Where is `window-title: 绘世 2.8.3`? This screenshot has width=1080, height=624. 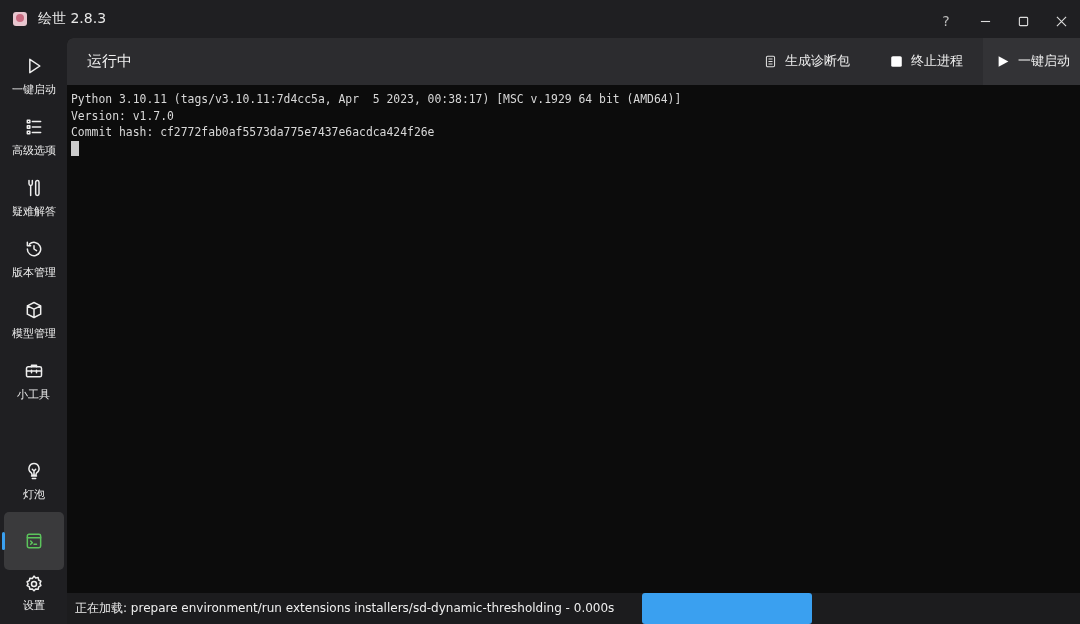 window-title: 绘世 2.8.3 is located at coordinates (72, 19).